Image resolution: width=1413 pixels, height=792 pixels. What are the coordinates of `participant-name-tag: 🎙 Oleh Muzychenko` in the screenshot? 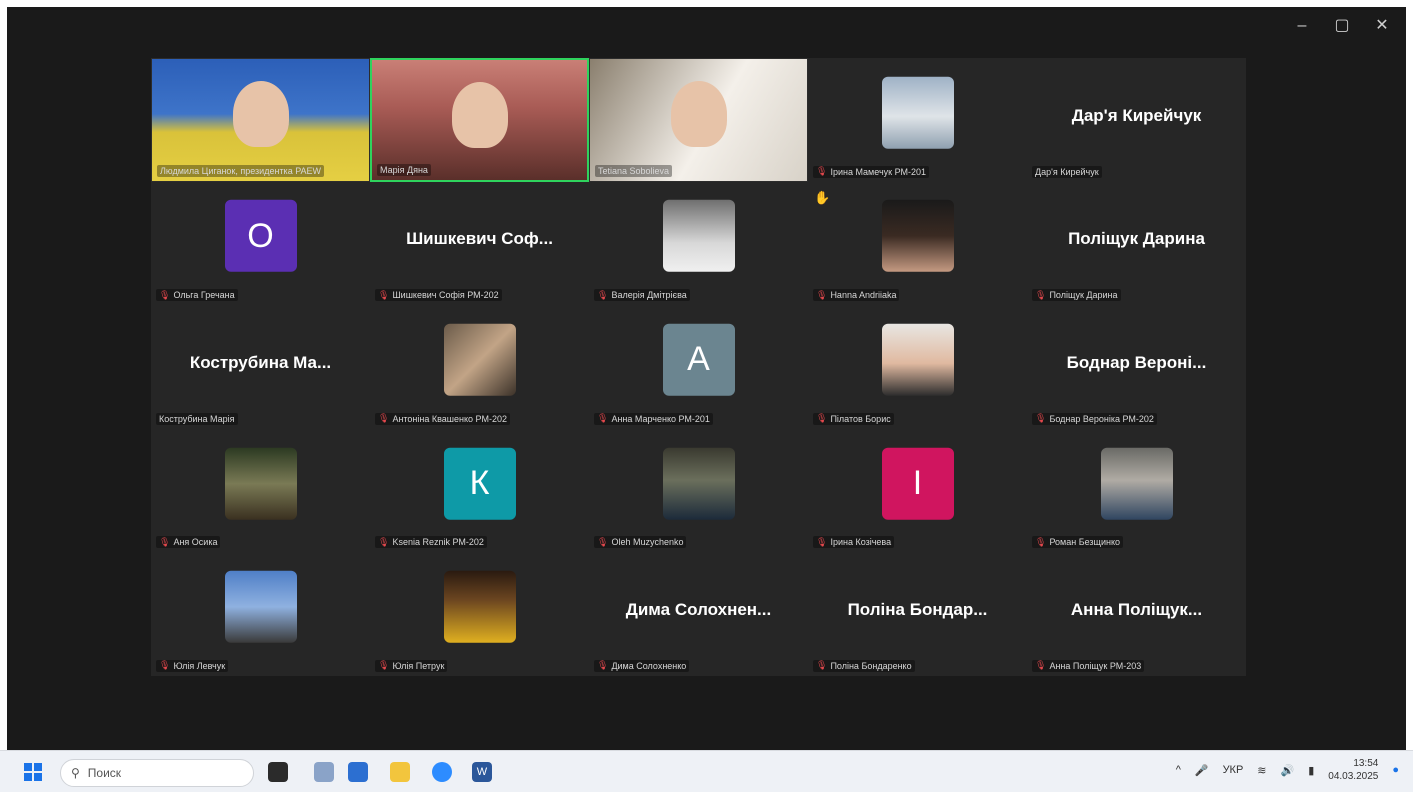 It's located at (640, 542).